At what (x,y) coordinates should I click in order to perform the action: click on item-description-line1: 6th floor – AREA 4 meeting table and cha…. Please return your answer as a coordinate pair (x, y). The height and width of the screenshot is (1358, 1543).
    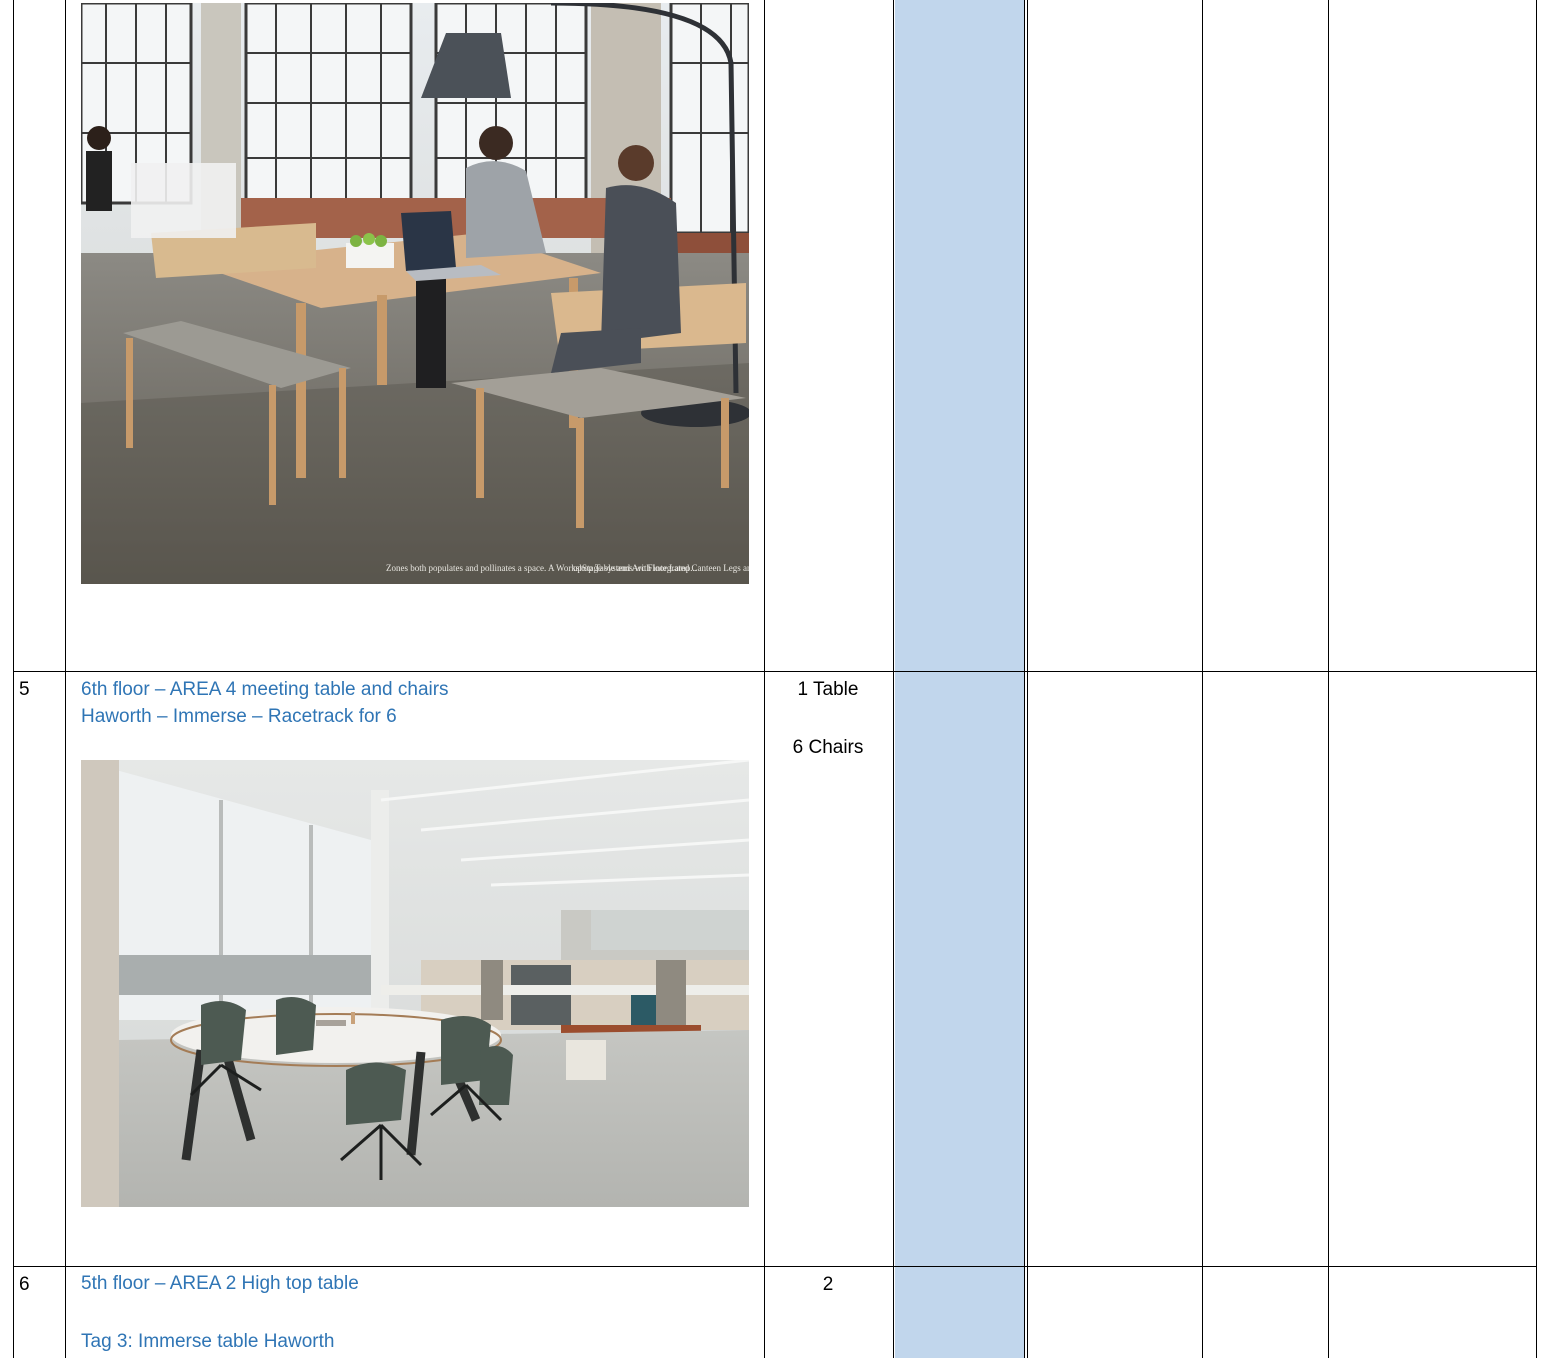
    Looking at the image, I should click on (265, 689).